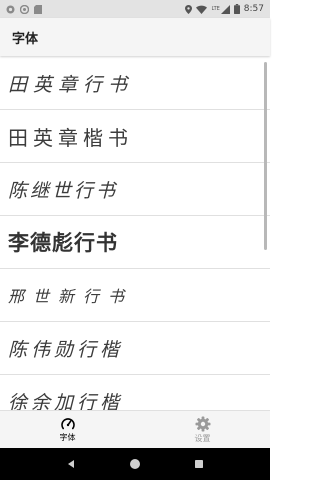 This screenshot has height=480, width=320. I want to click on home-icon, so click(135, 464).